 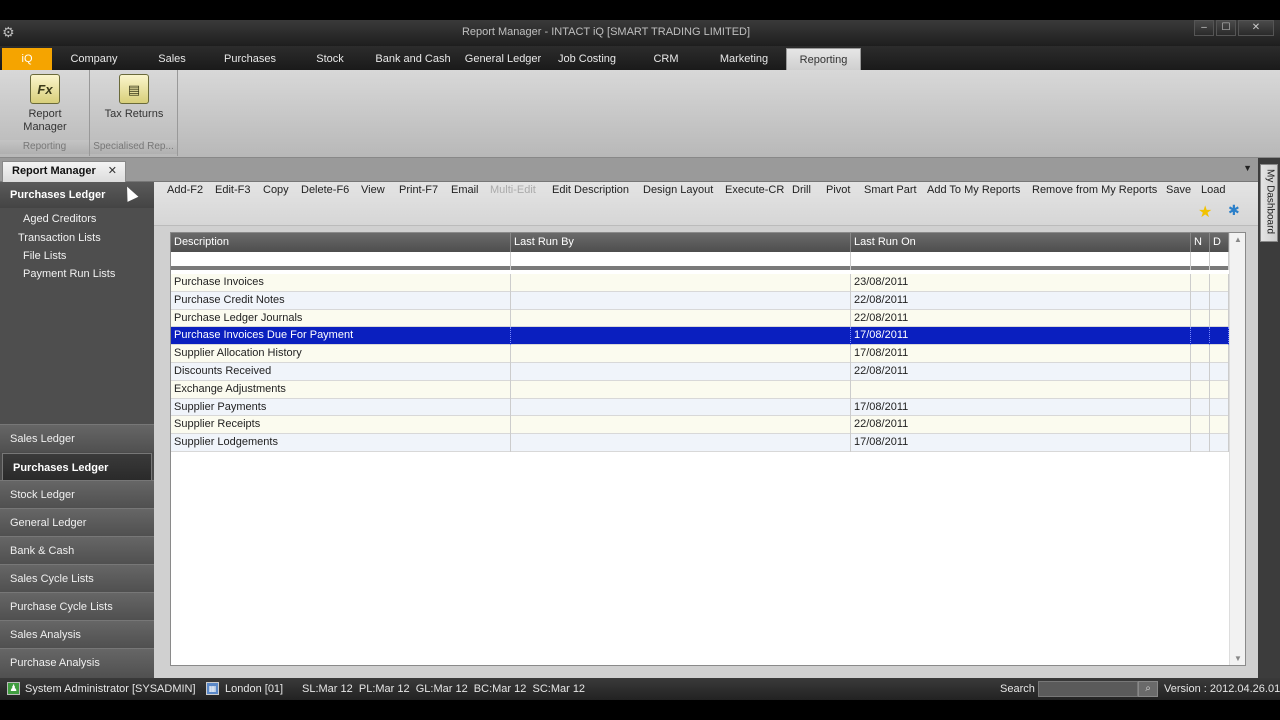 What do you see at coordinates (700, 354) in the screenshot?
I see `table-row: Supplier Allocation History 17/08/2011` at bounding box center [700, 354].